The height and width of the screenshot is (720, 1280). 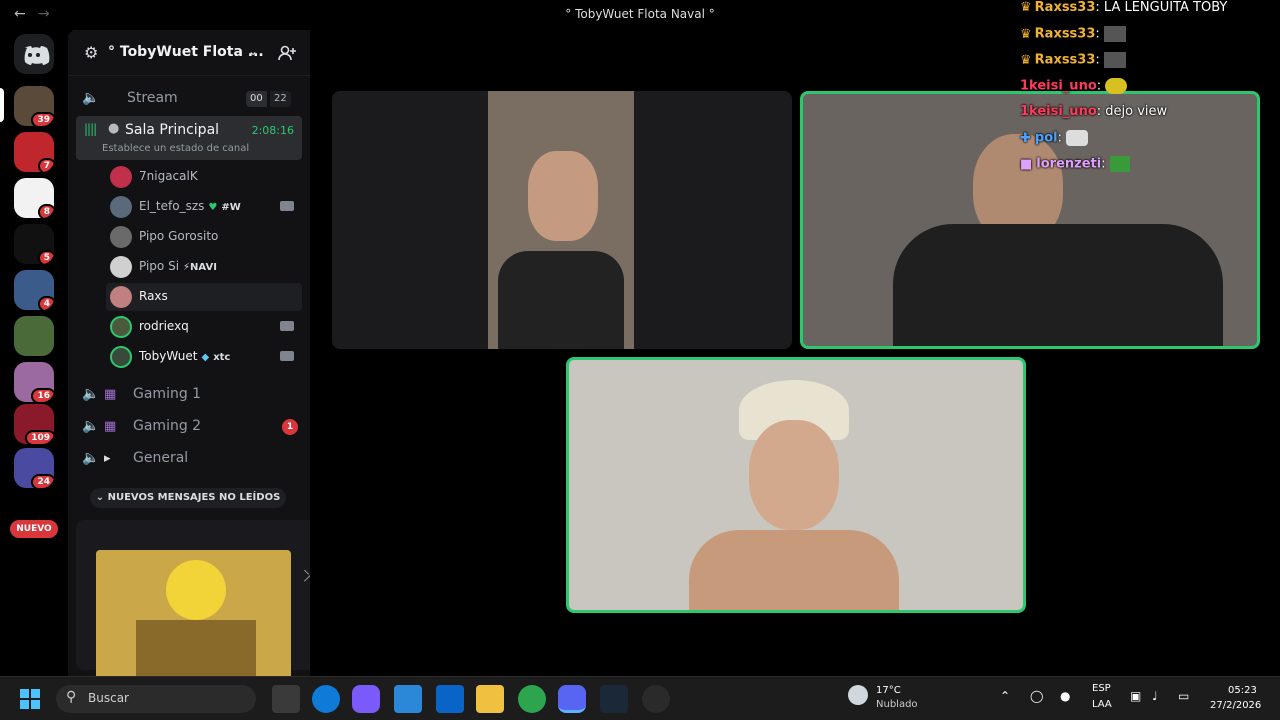 I want to click on chat-text: LA LENGUITA TOBY, so click(x=1165, y=7).